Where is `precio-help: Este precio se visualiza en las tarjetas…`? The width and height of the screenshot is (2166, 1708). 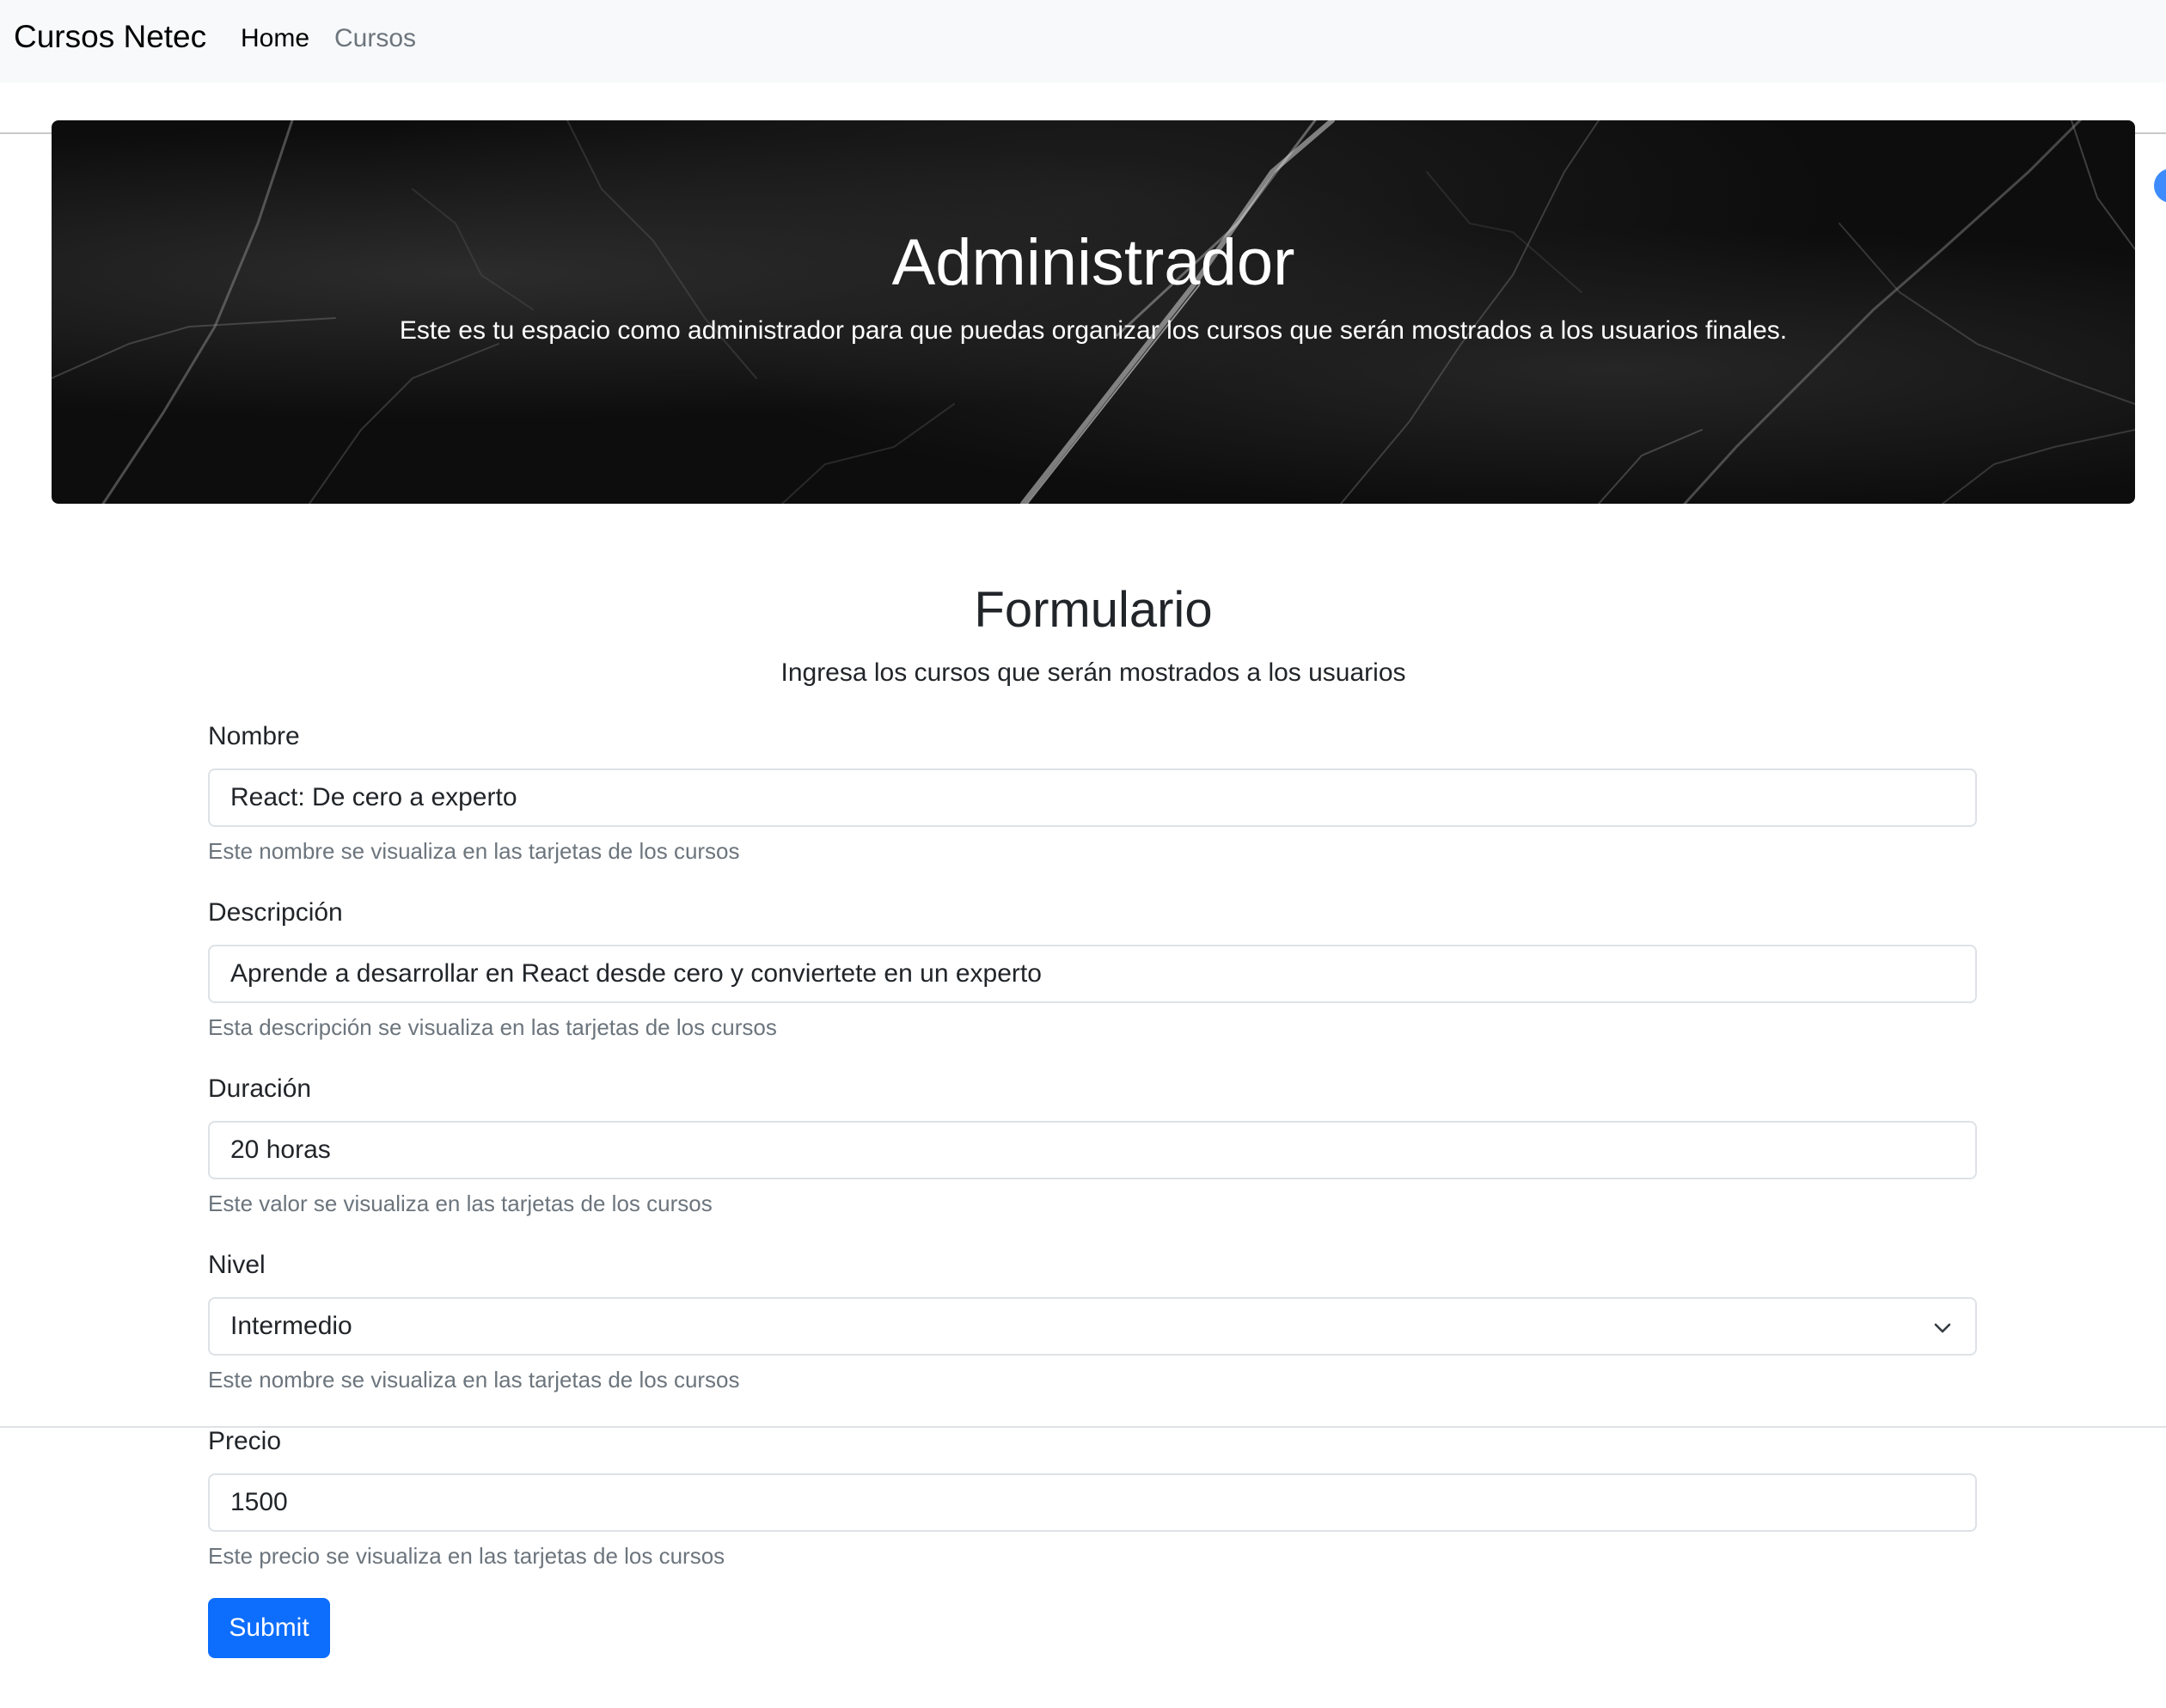
precio-help: Este precio se visualiza en las tarjetas… is located at coordinates (467, 1556).